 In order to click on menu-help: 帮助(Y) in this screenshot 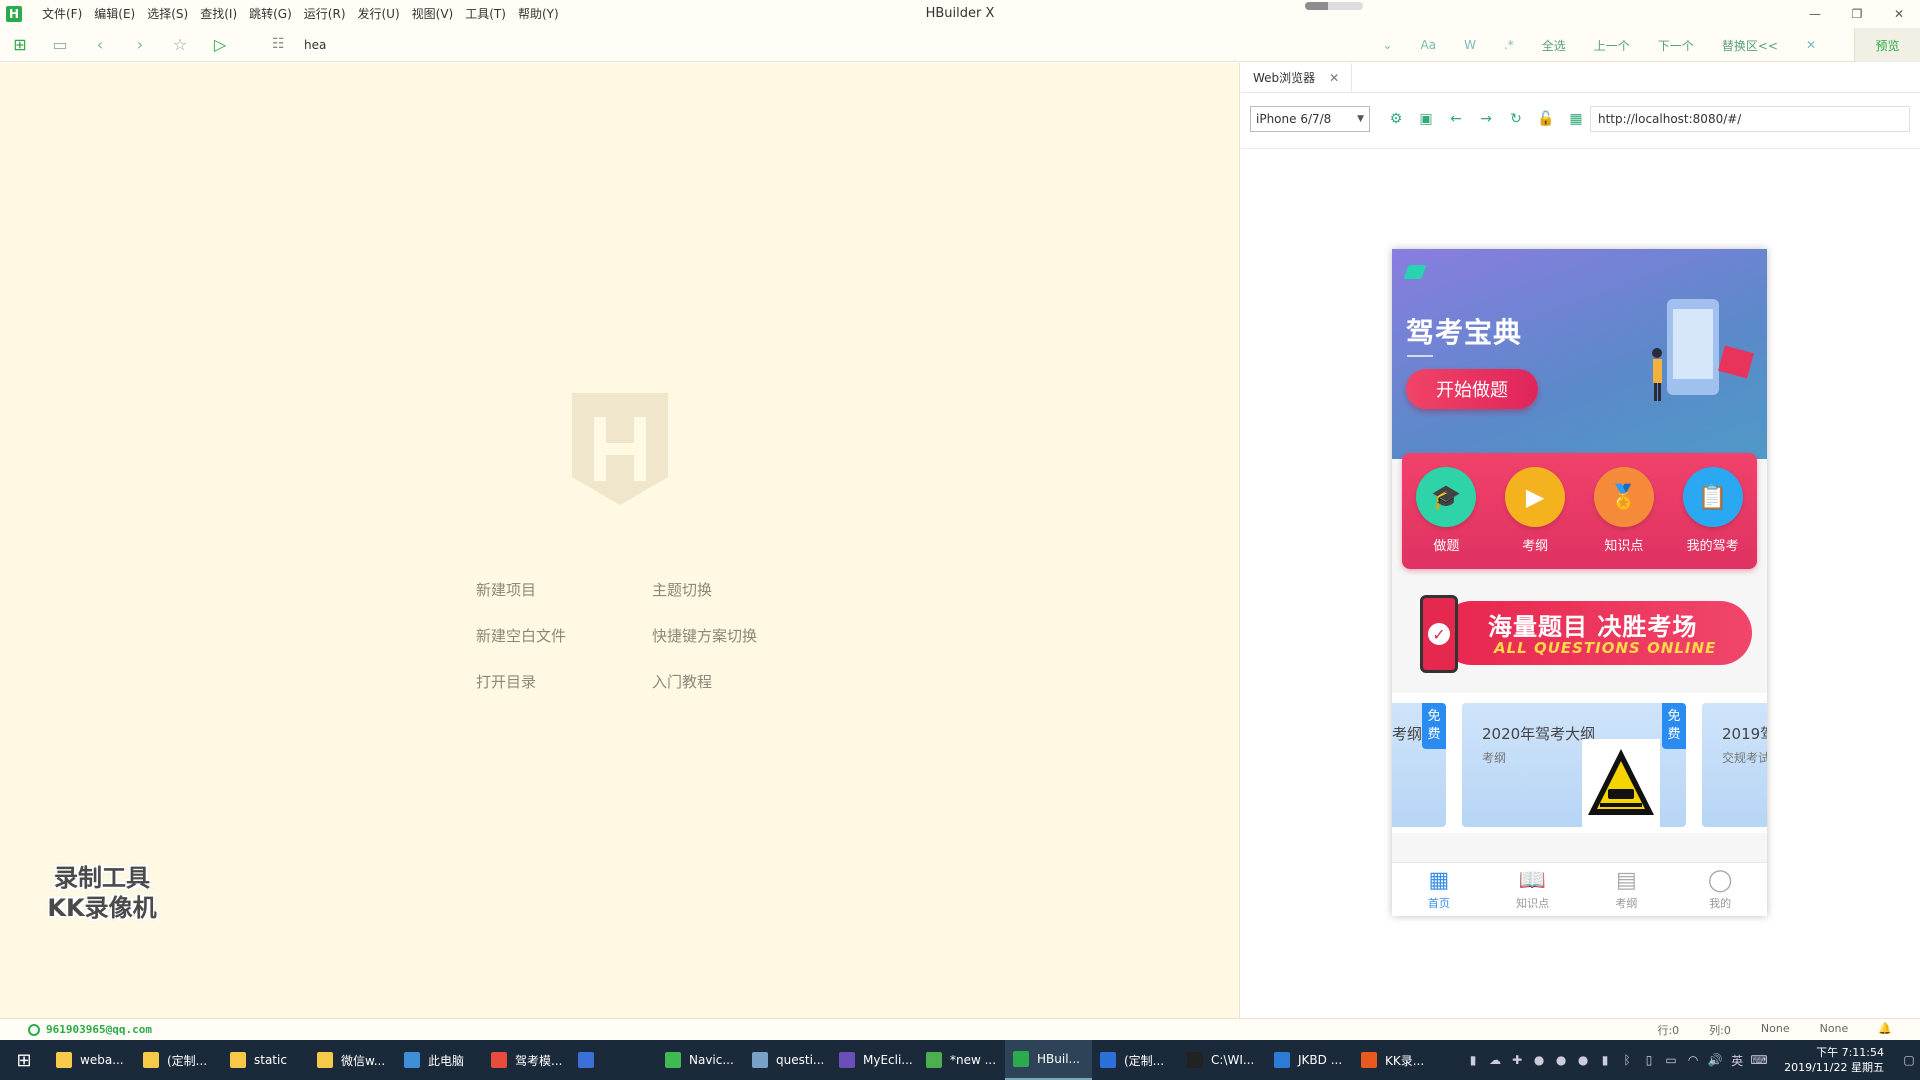, I will do `click(538, 14)`.